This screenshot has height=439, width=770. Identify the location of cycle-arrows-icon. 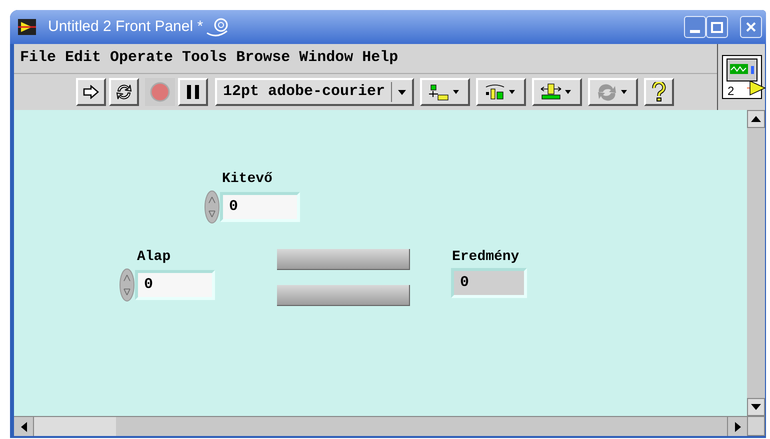
(124, 92).